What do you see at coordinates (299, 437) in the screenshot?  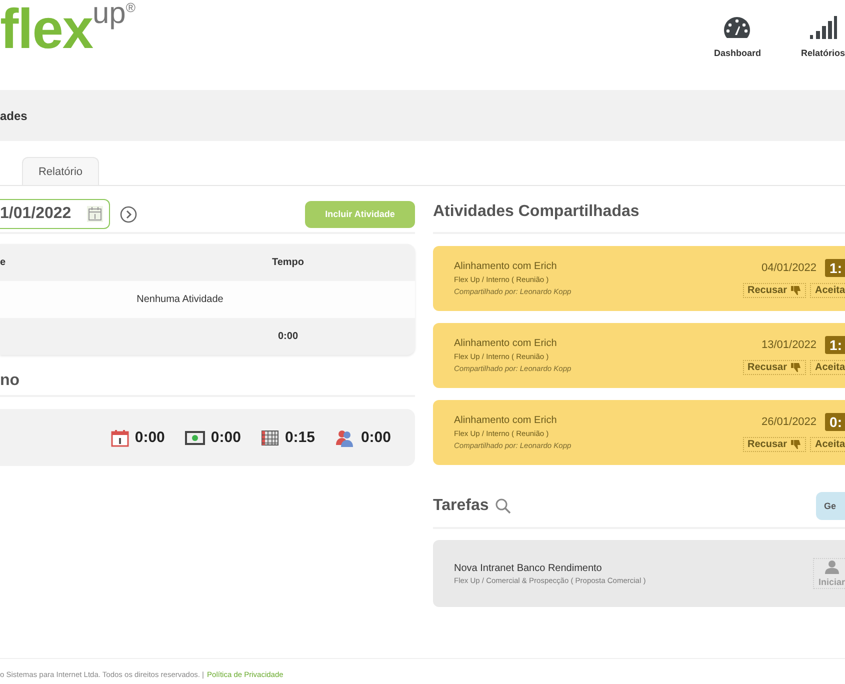 I see `time-value: 0:15` at bounding box center [299, 437].